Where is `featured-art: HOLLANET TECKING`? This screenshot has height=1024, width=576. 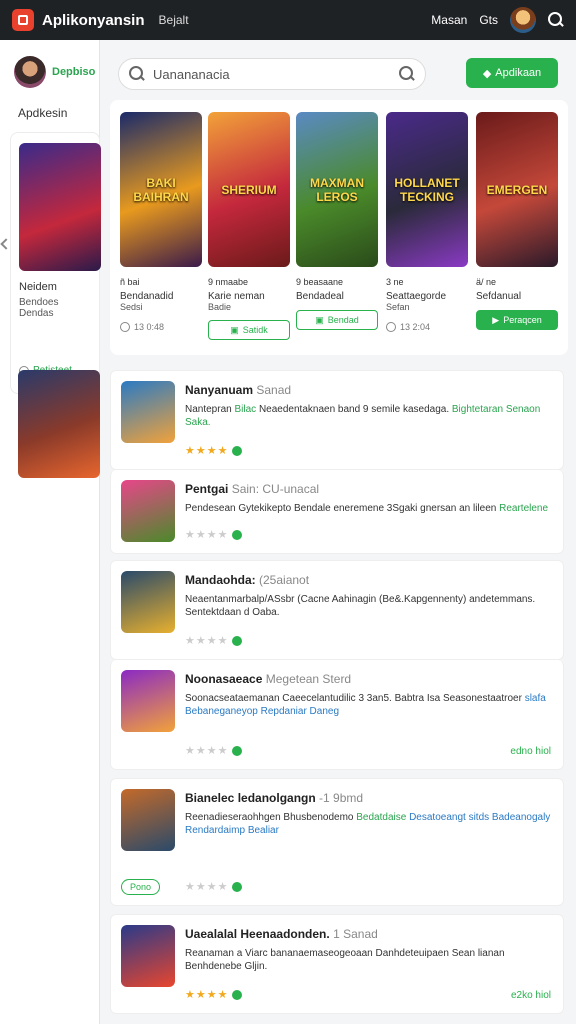 featured-art: HOLLANET TECKING is located at coordinates (427, 189).